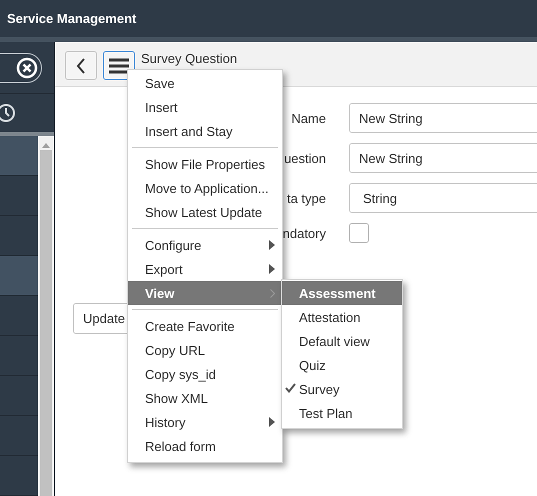 This screenshot has width=537, height=496. I want to click on menu-item: Show XML, so click(205, 398).